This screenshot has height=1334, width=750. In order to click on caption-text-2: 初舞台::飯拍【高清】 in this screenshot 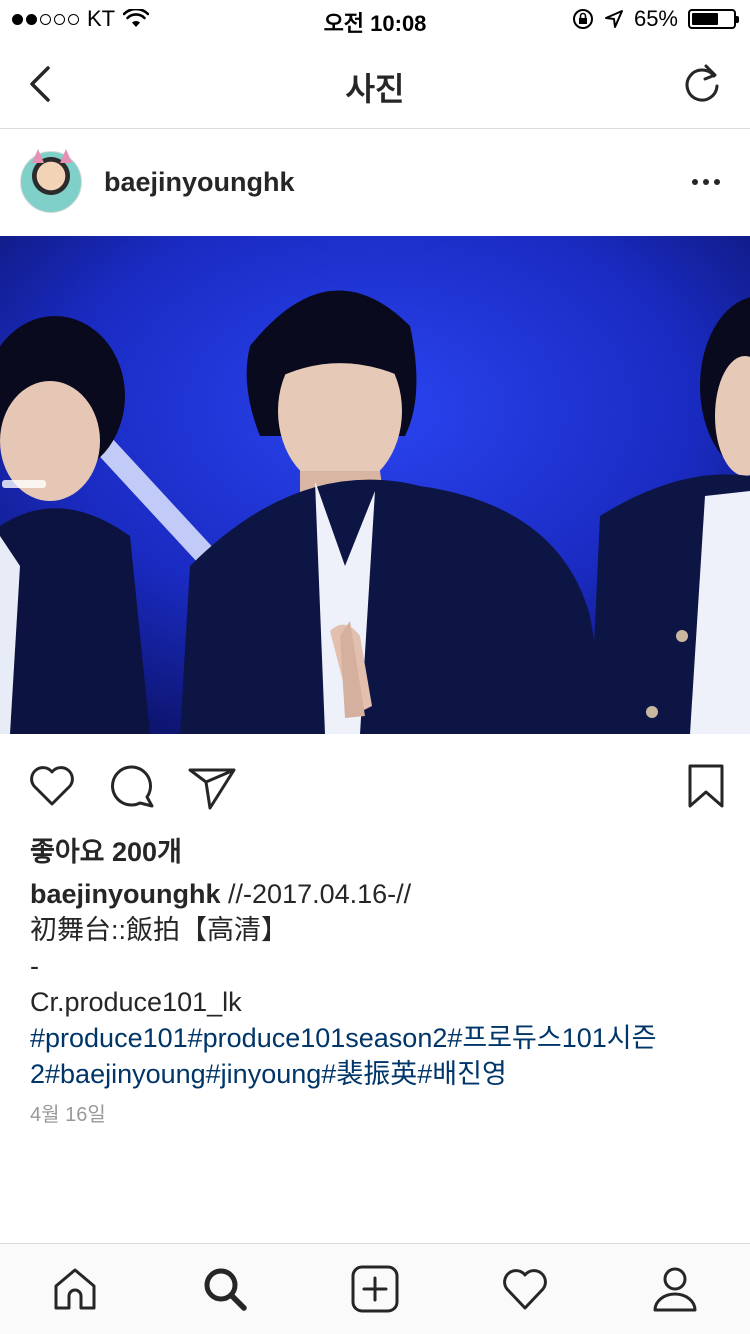, I will do `click(159, 930)`.